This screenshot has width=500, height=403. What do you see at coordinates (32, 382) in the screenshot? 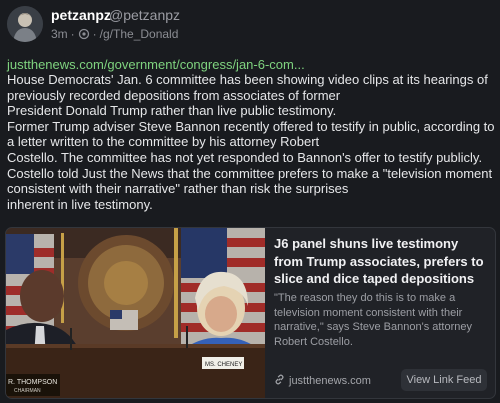
I see `nameplate-left: R. THOMPSON` at bounding box center [32, 382].